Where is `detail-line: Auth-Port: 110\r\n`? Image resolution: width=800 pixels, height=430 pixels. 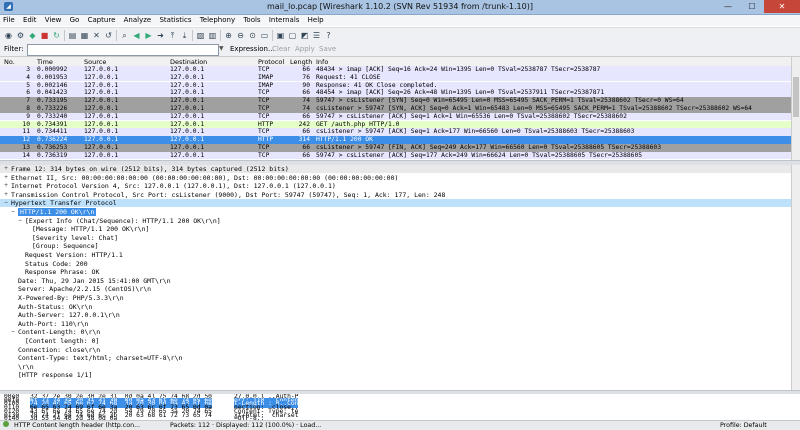
detail-line: Auth-Port: 110\r\n is located at coordinates (396, 324).